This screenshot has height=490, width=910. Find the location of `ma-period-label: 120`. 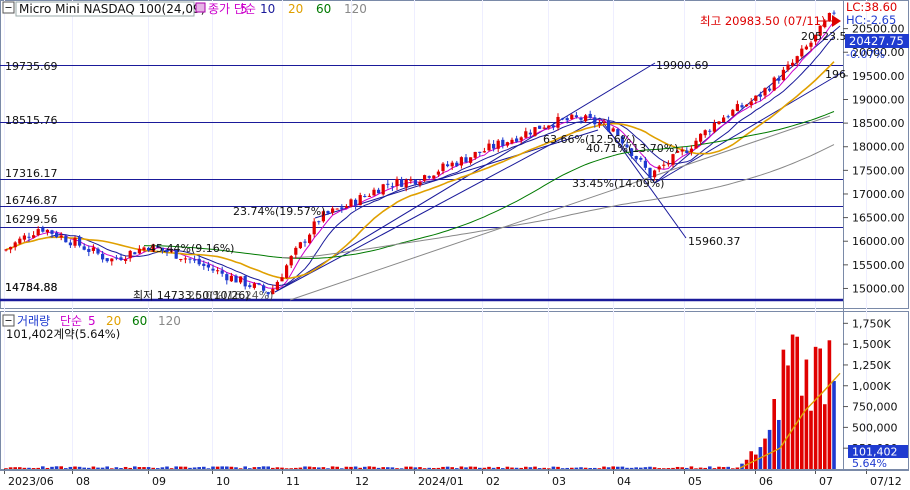

ma-period-label: 120 is located at coordinates (355, 9).